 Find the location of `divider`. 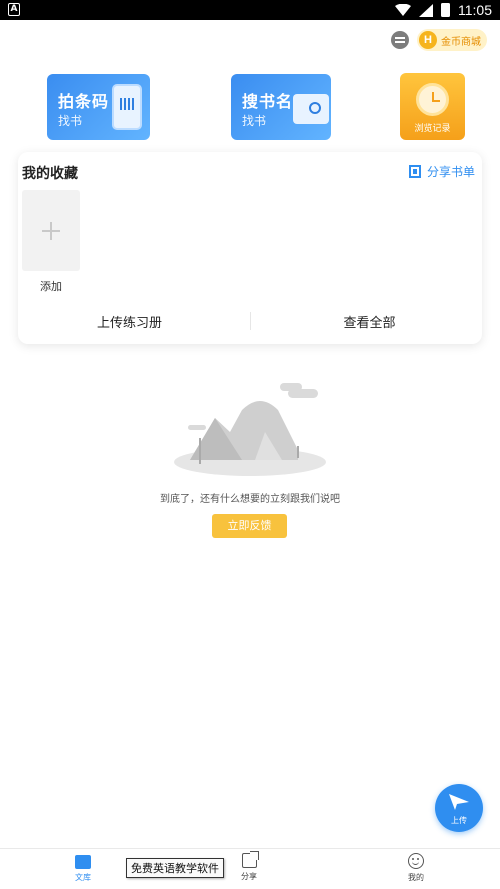

divider is located at coordinates (250, 321).